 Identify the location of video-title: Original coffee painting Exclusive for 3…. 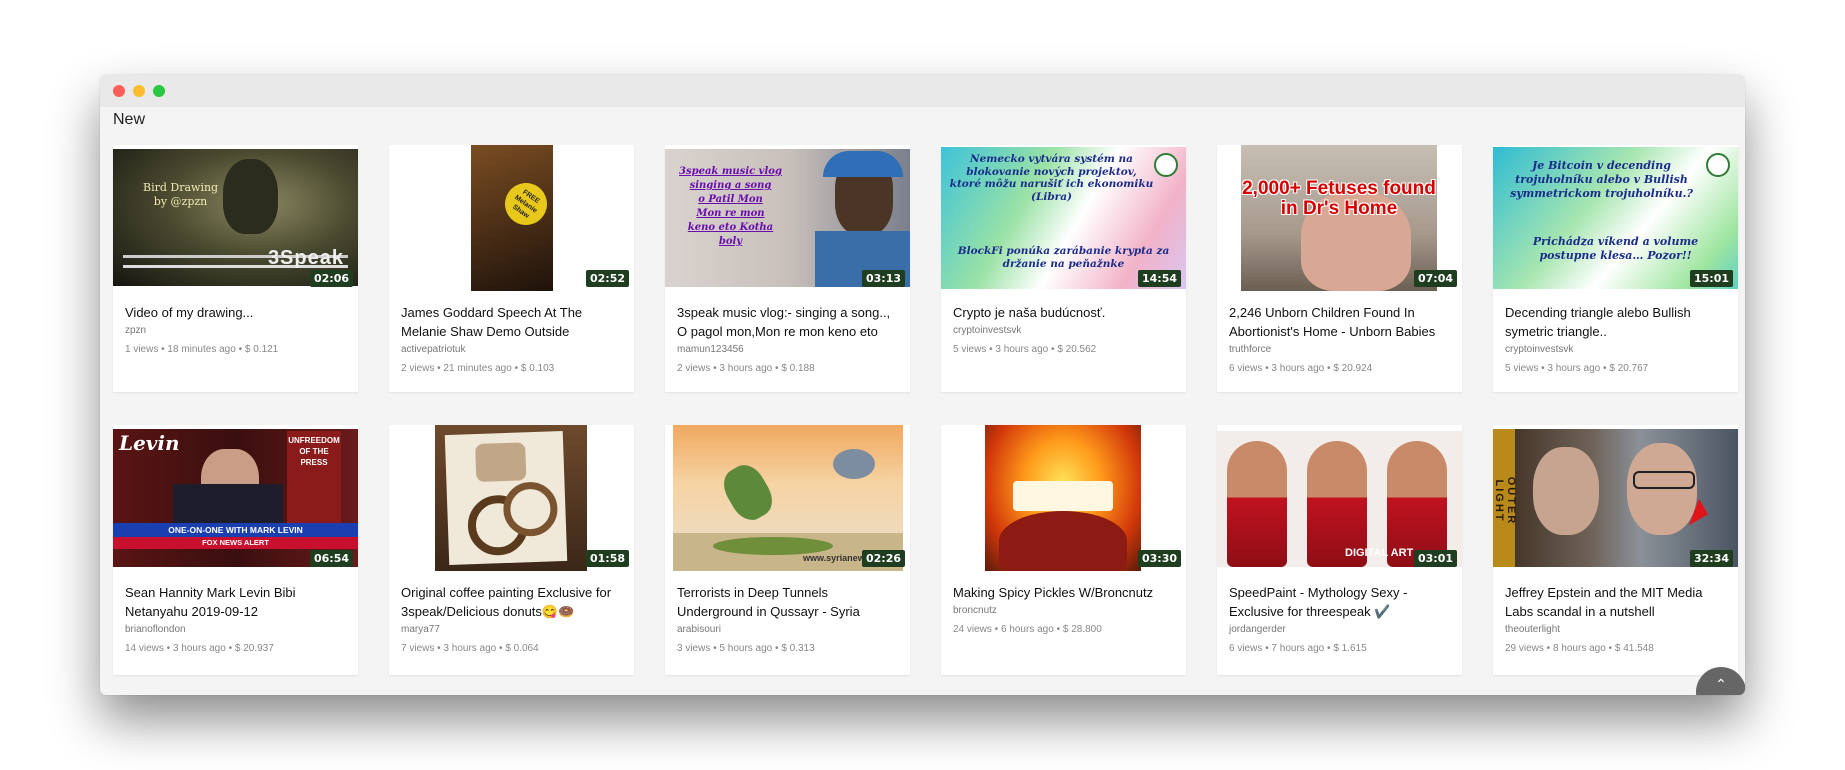
(511, 602).